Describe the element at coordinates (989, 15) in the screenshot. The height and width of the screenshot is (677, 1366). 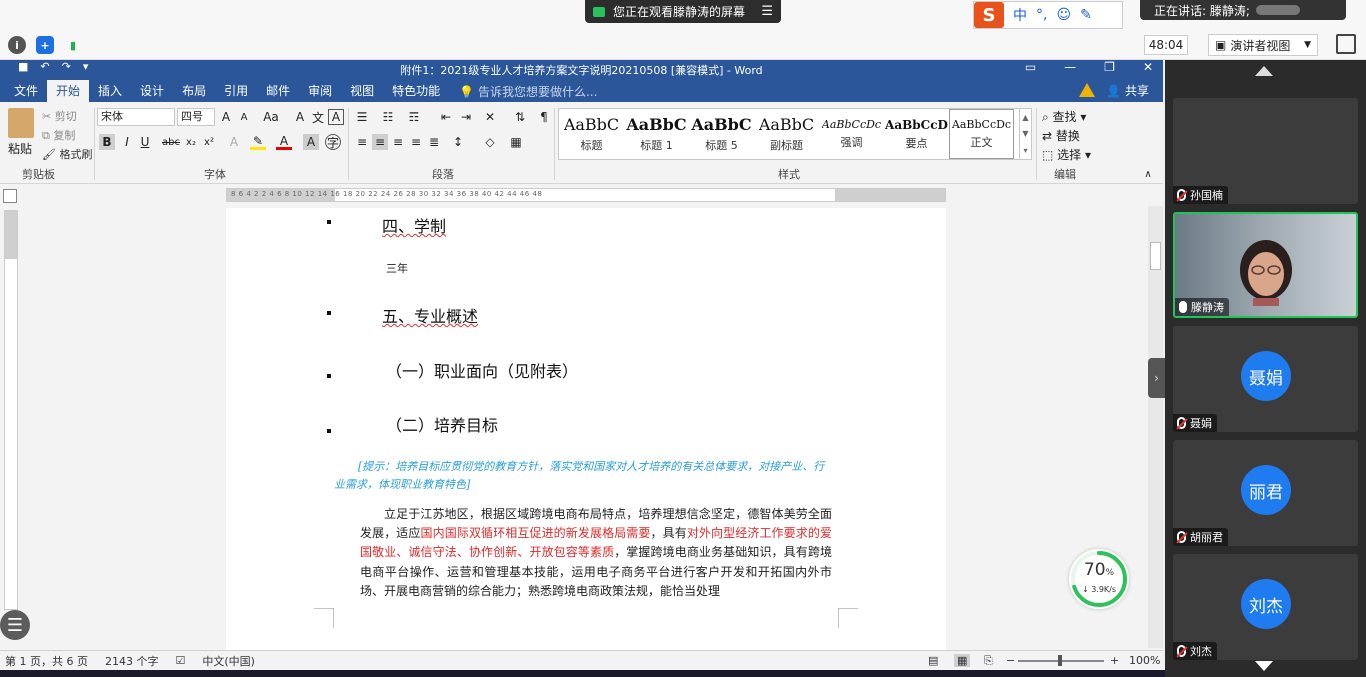
I see `sogou-logo-icon: S` at that location.